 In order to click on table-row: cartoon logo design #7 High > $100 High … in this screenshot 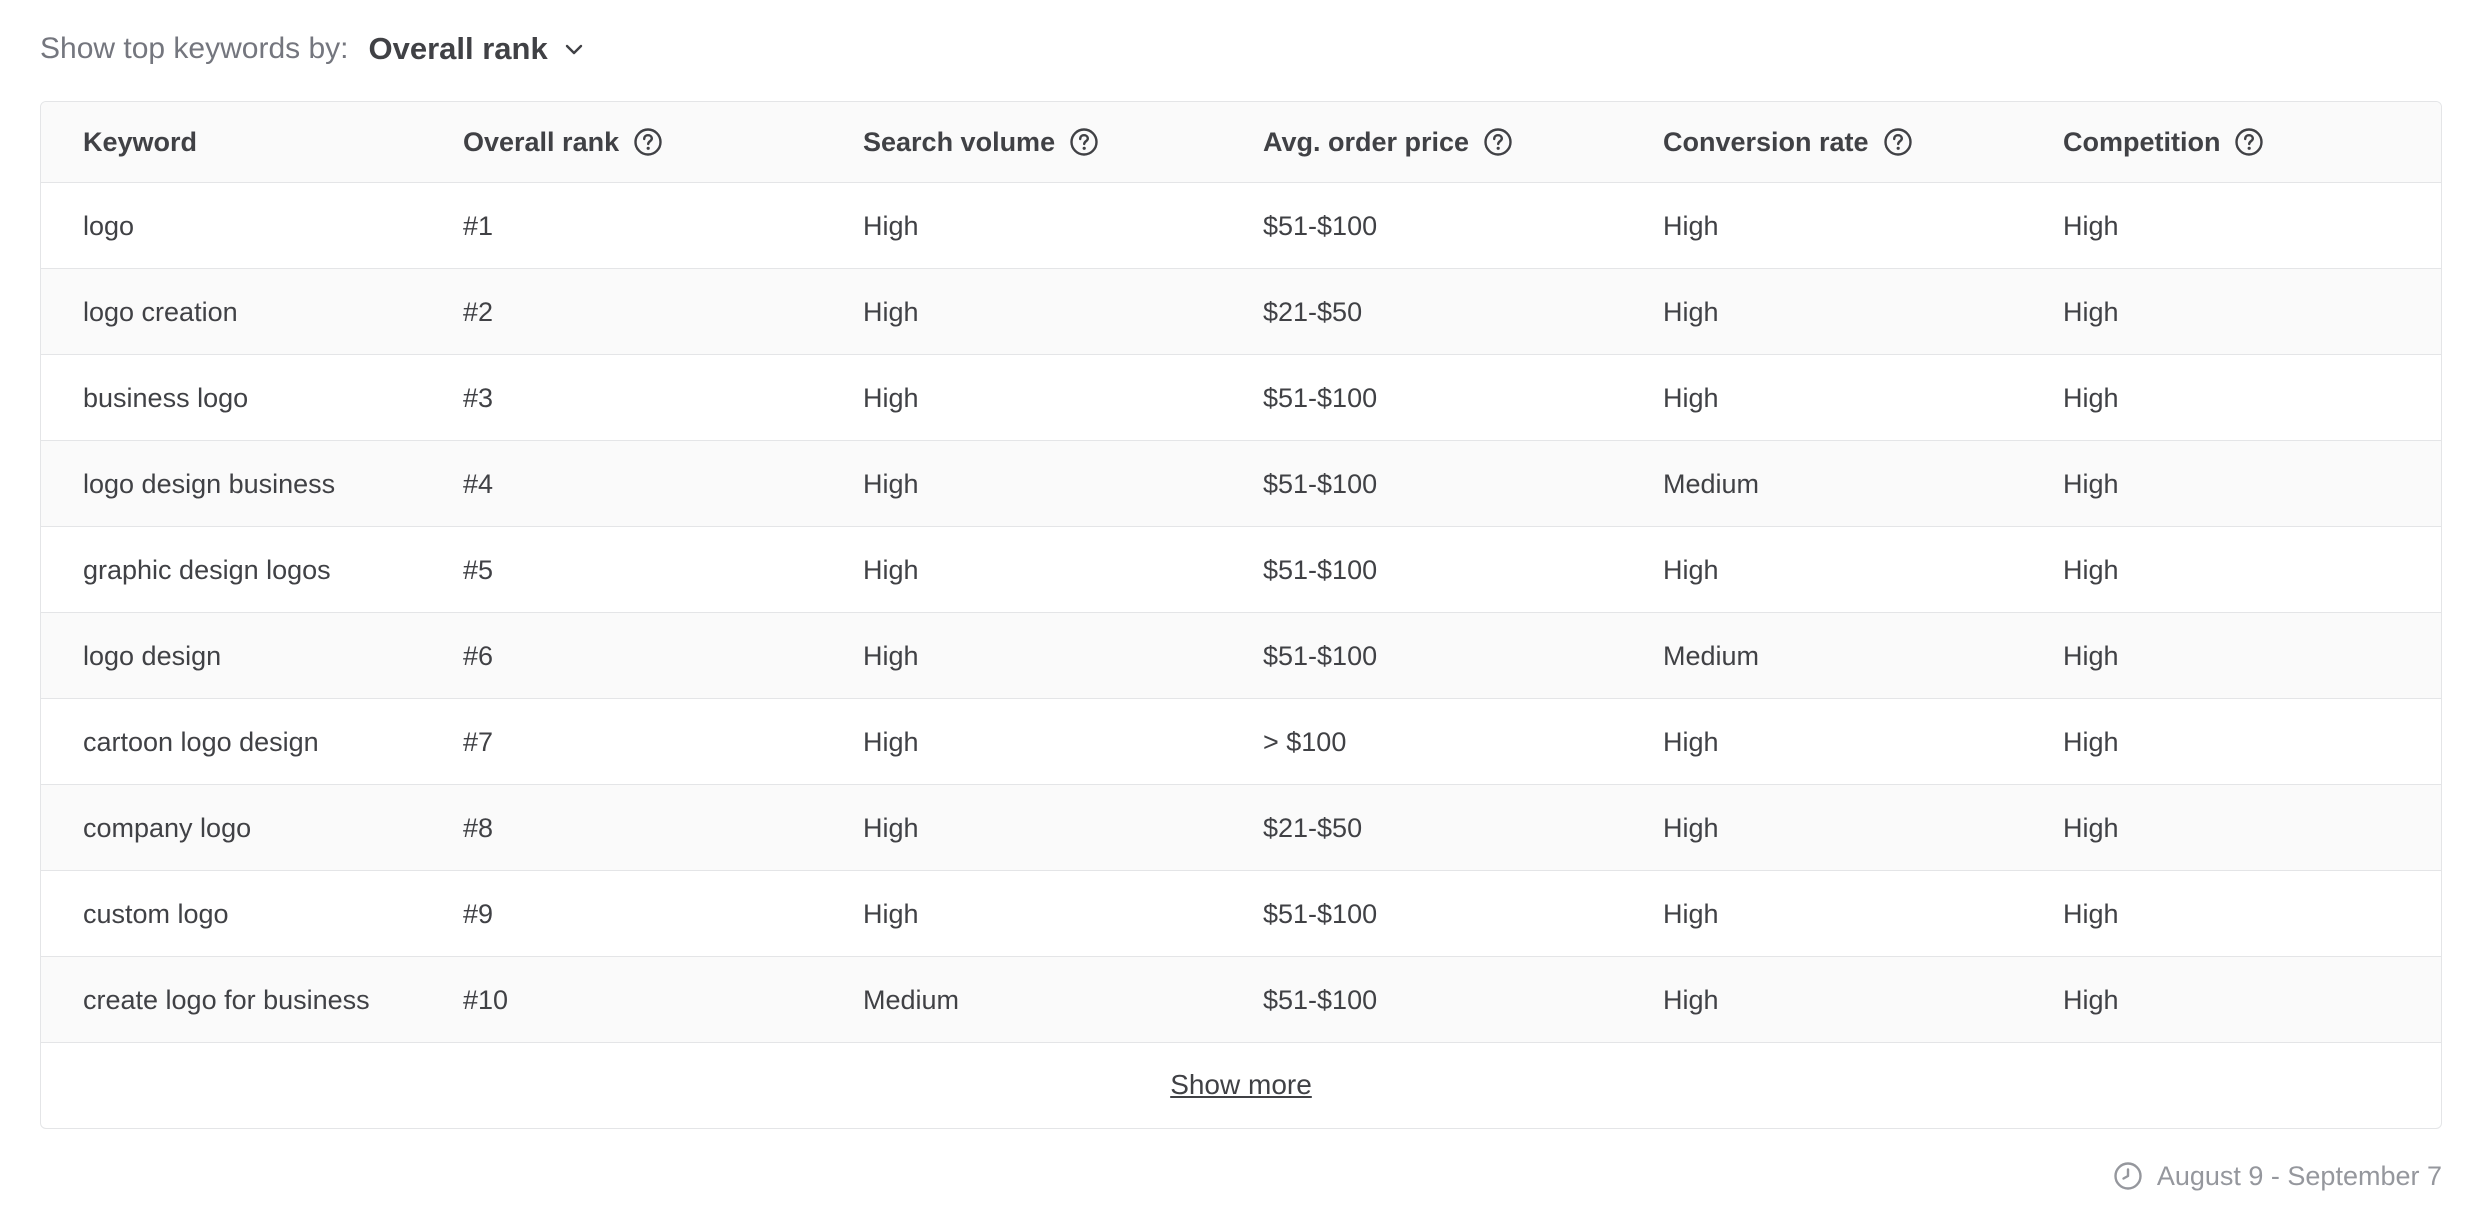, I will do `click(1241, 742)`.